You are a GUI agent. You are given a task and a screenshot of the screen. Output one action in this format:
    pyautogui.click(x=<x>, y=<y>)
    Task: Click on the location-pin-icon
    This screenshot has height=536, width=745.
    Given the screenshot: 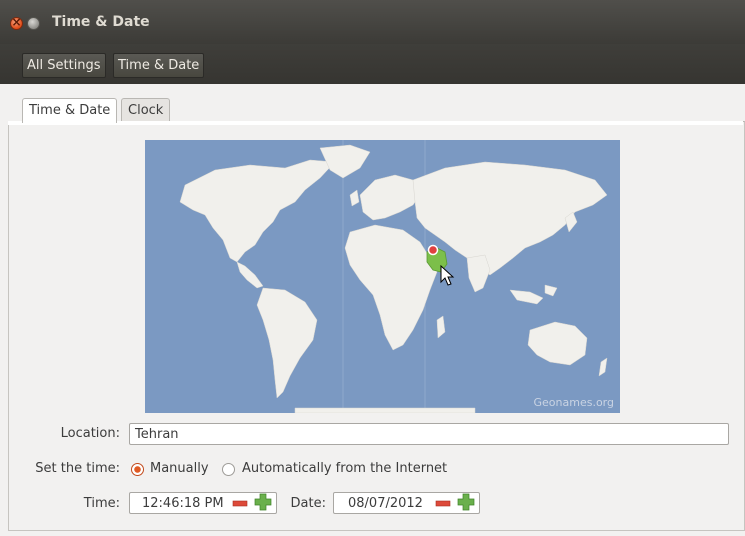 What is the action you would take?
    pyautogui.click(x=433, y=250)
    